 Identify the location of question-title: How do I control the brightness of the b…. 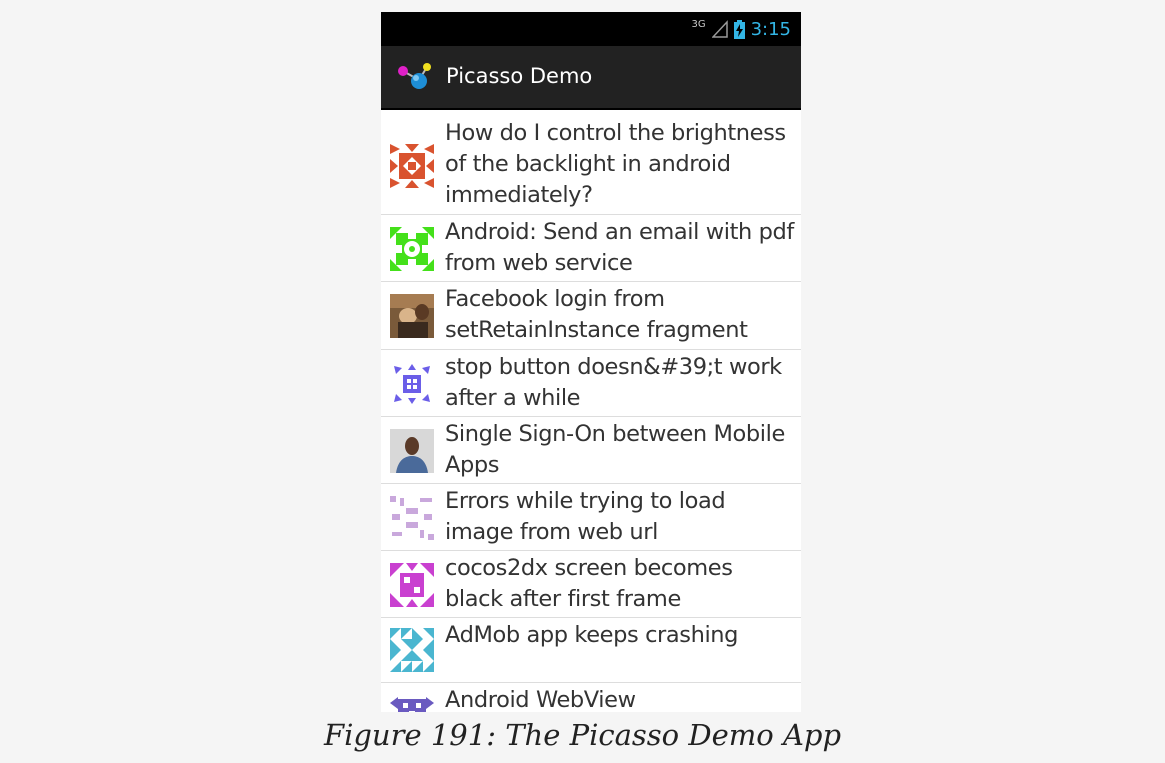
(615, 164).